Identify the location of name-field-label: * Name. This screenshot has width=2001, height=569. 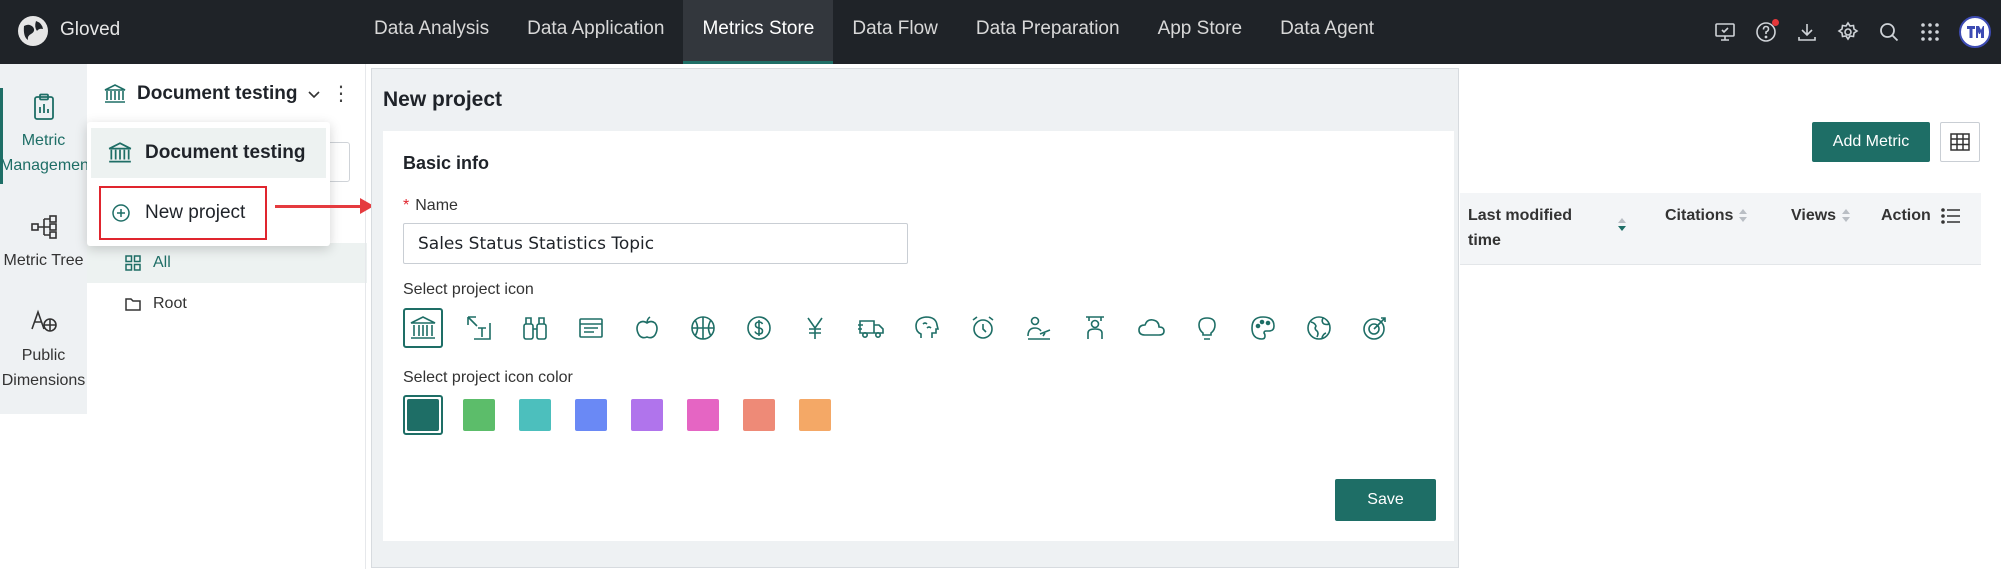
(430, 206).